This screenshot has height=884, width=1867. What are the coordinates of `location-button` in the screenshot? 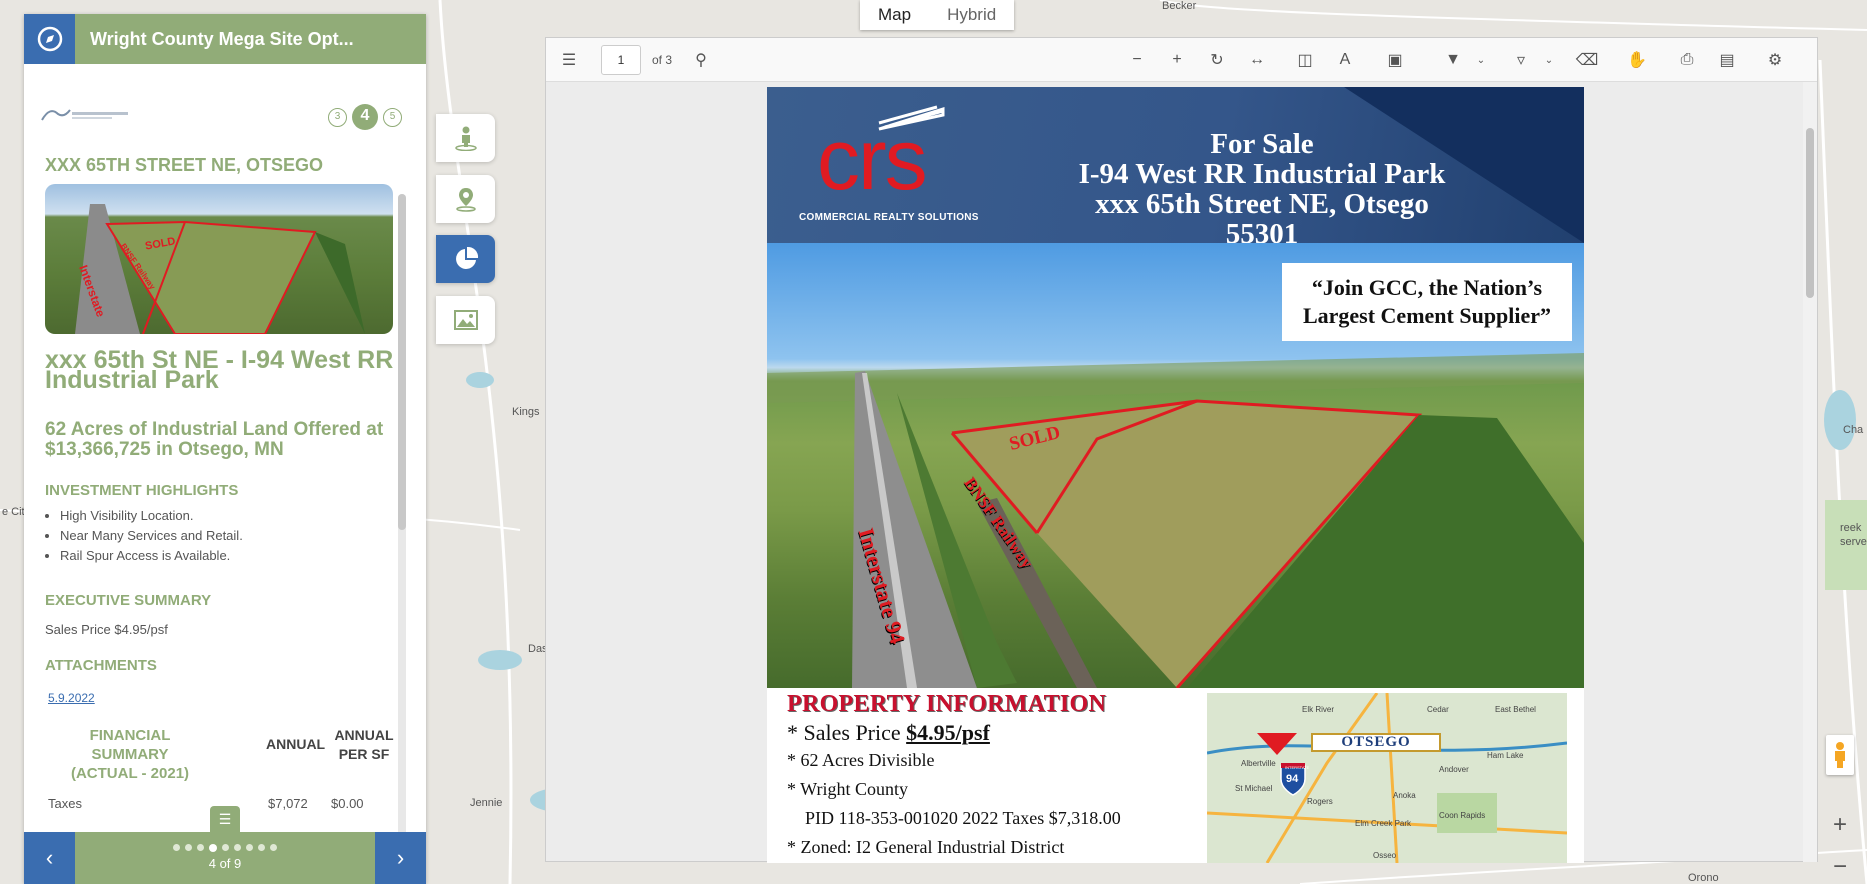 It's located at (465, 199).